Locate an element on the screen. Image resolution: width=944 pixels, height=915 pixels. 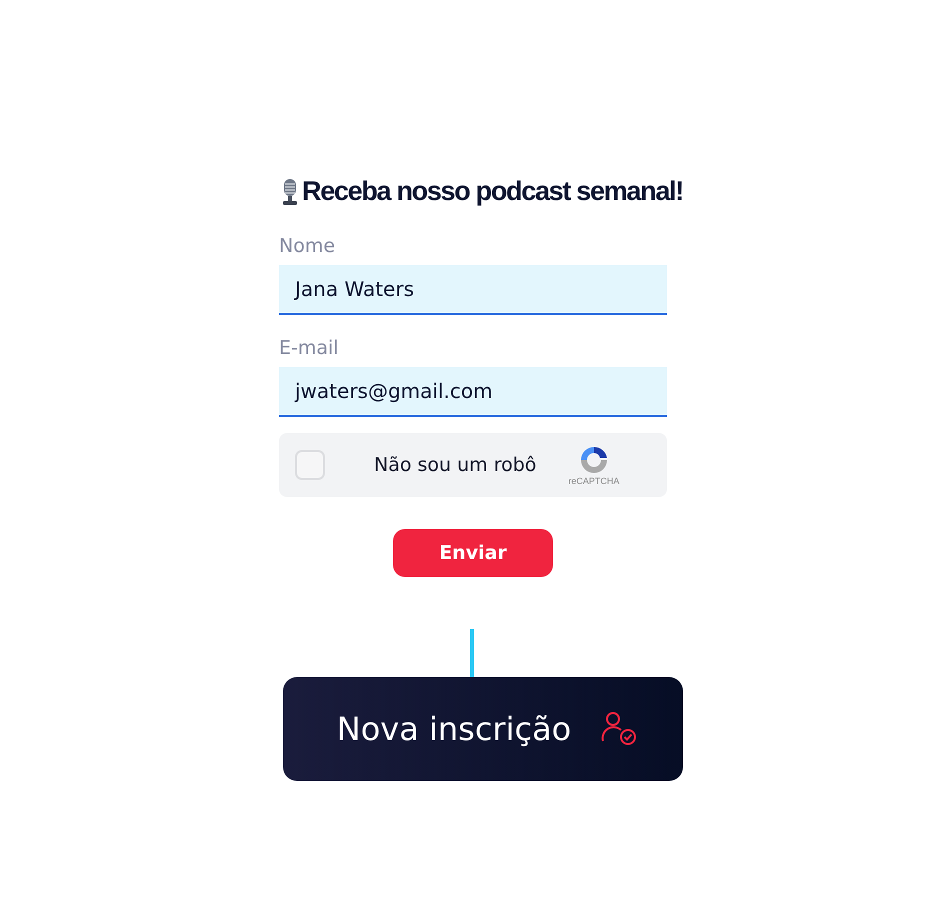
microphone-icon is located at coordinates (290, 192).